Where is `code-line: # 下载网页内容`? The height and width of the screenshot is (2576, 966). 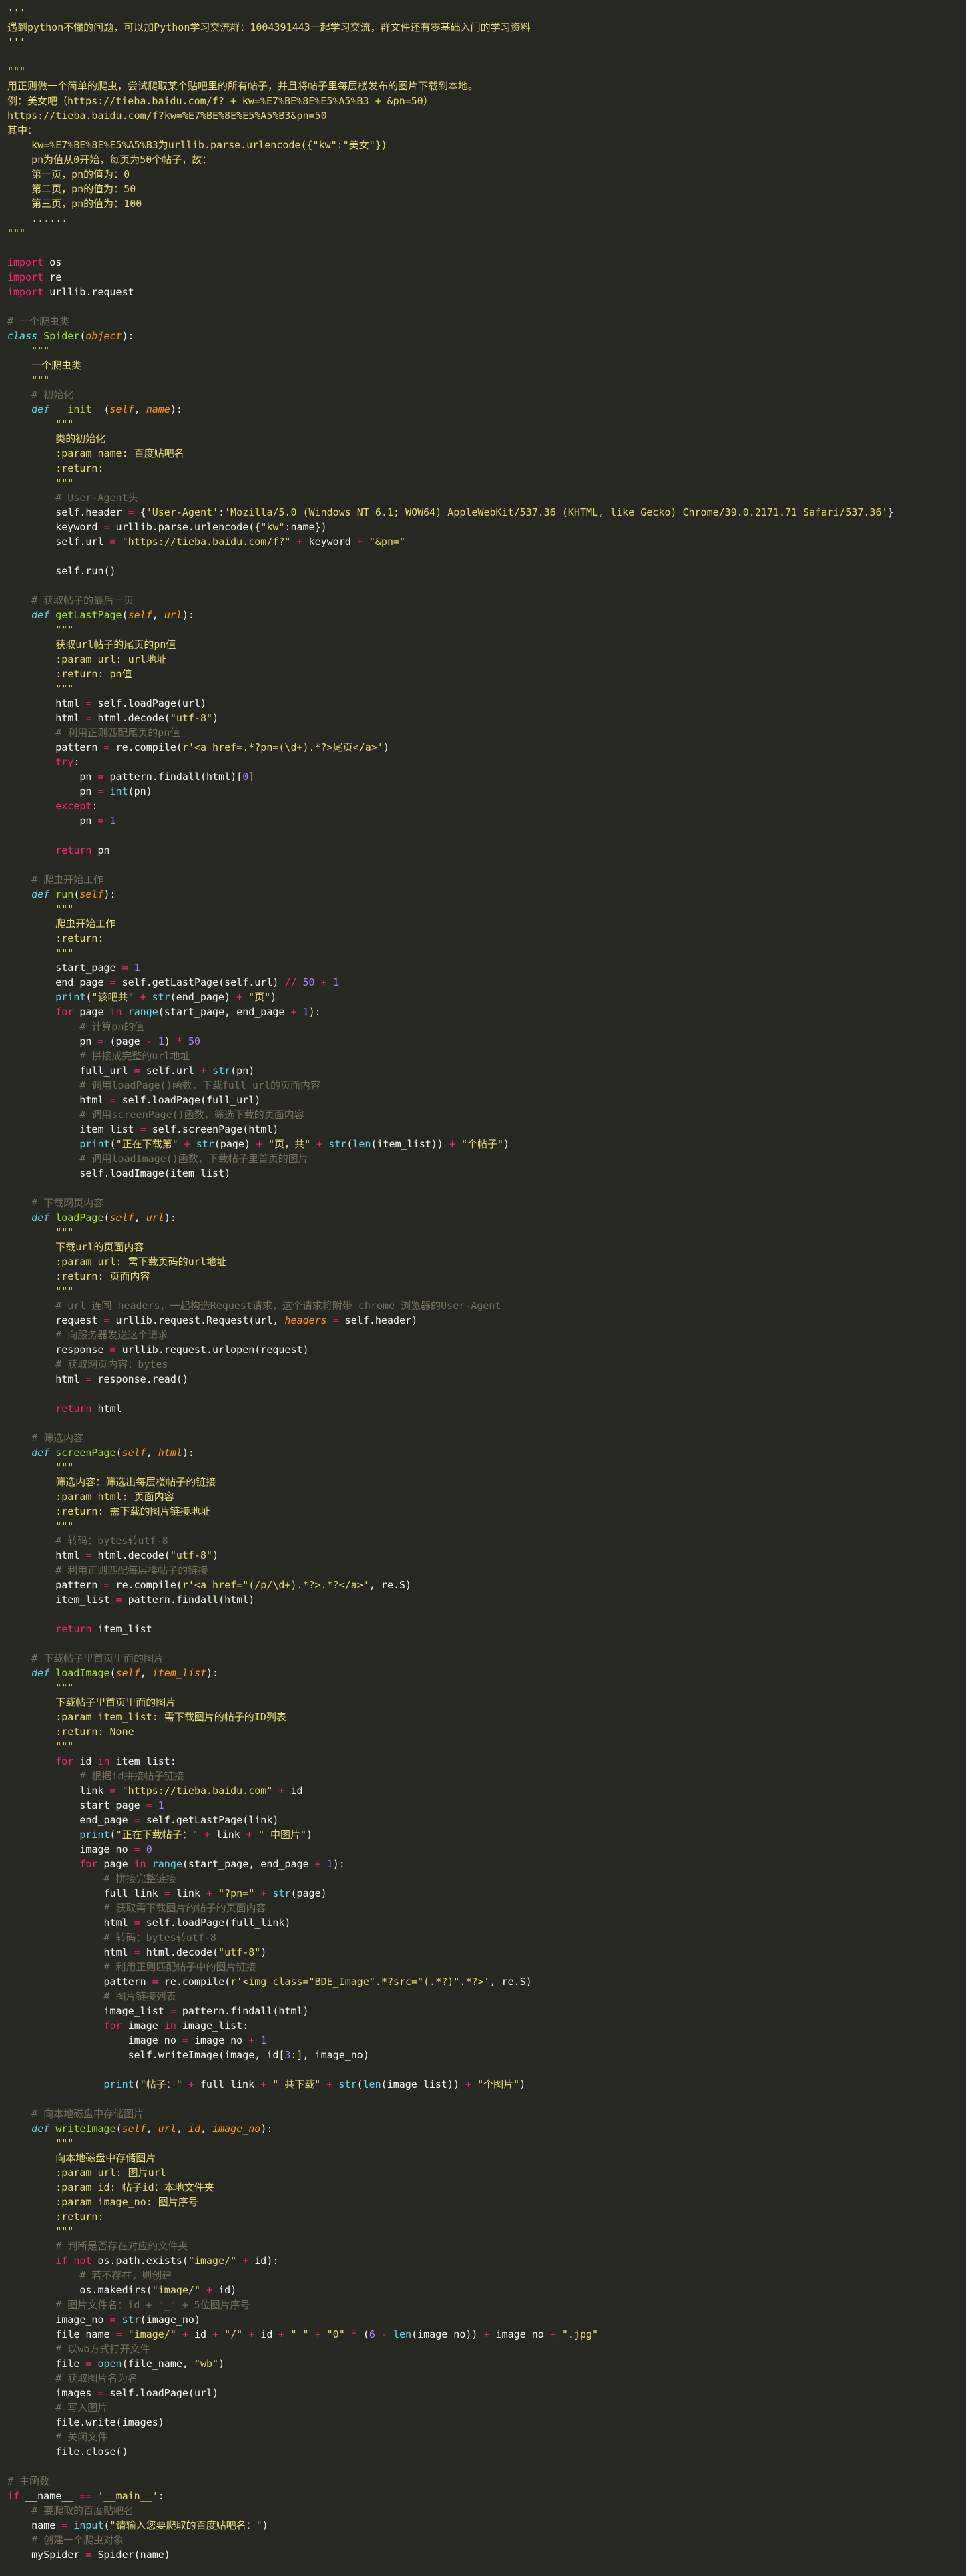
code-line: # 下载网页内容 is located at coordinates (55, 1202).